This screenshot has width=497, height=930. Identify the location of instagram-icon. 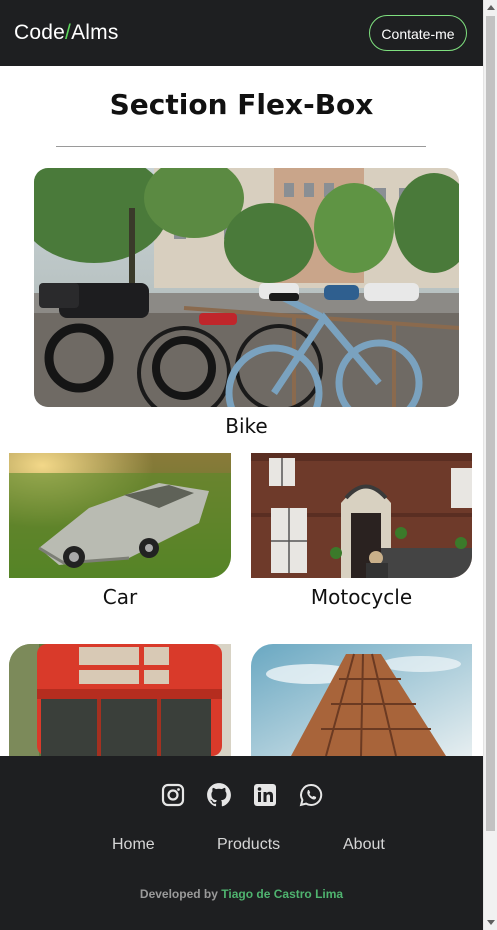
(173, 795).